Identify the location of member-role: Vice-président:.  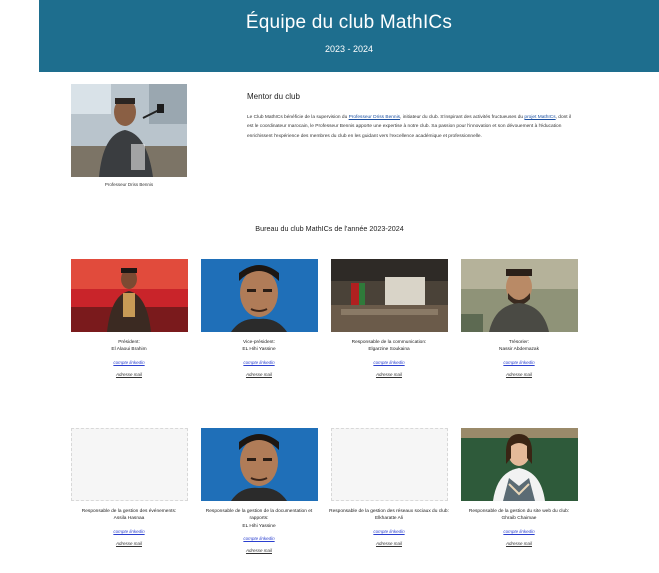
(259, 342).